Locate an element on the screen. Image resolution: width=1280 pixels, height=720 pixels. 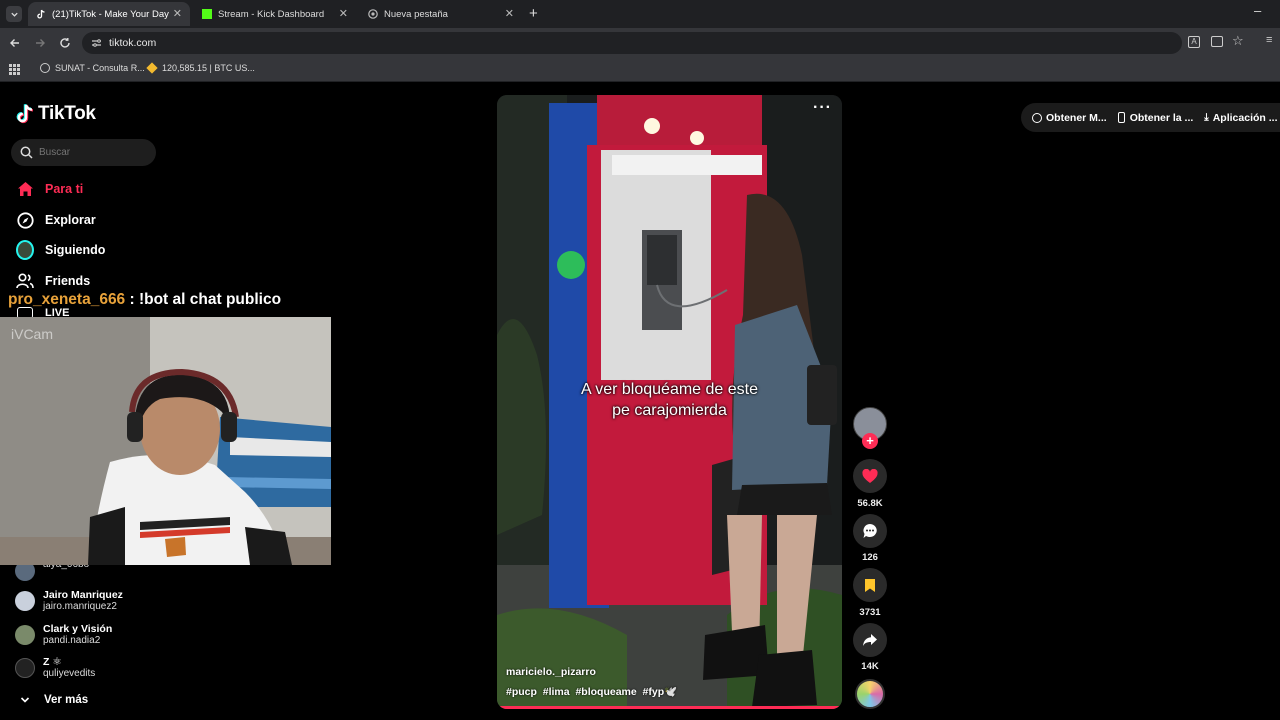
nav-friends: Friends is located at coordinates (53, 281).